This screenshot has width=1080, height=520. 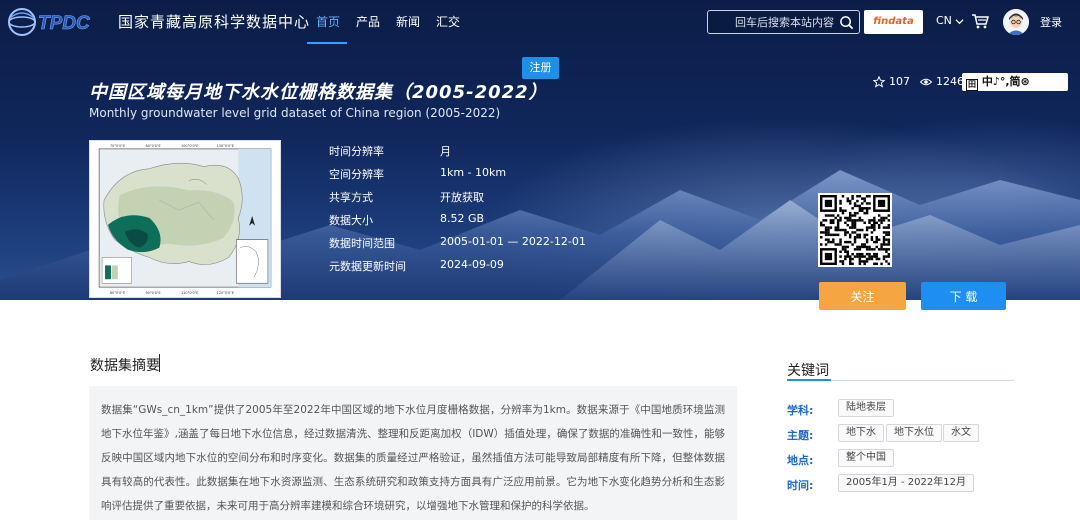 I want to click on eye-icon, so click(x=926, y=81).